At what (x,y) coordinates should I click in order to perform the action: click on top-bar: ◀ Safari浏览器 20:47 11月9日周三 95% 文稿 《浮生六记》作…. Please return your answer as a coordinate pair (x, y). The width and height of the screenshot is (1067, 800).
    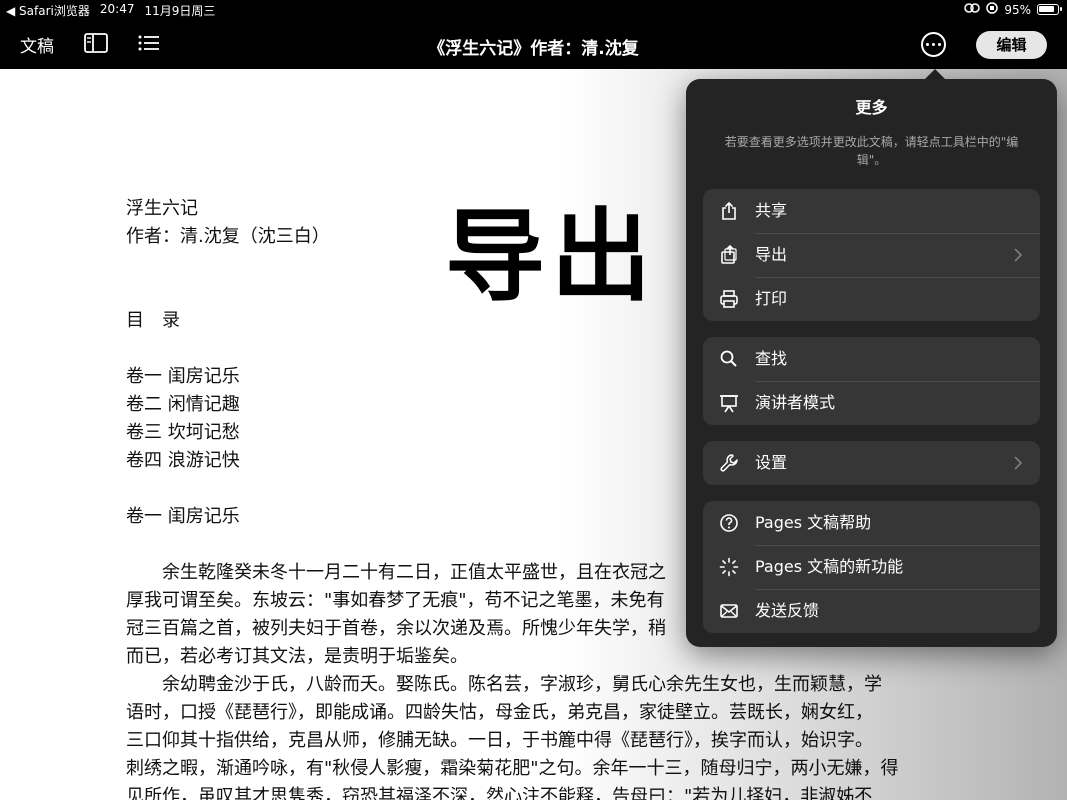
    Looking at the image, I should click on (533, 34).